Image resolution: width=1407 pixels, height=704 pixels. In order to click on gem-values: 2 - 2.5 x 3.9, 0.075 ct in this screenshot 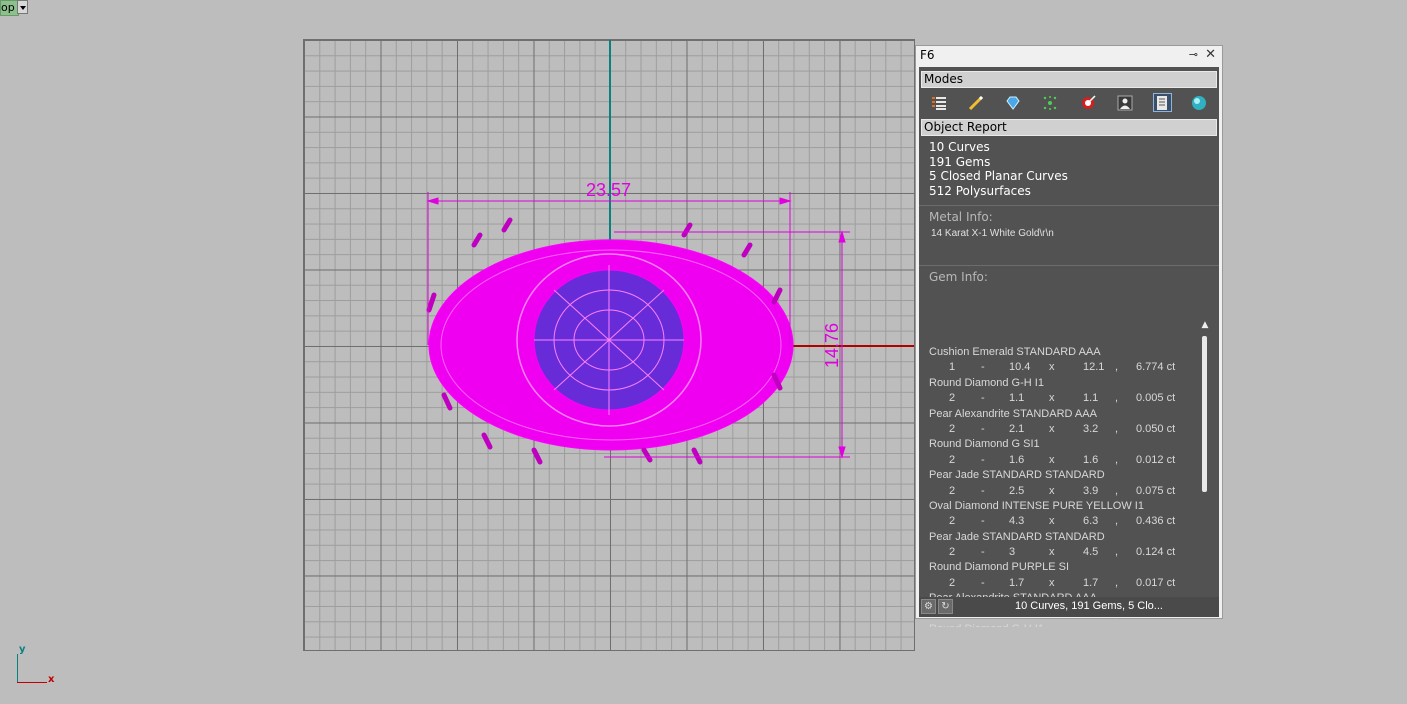, I will do `click(1060, 491)`.